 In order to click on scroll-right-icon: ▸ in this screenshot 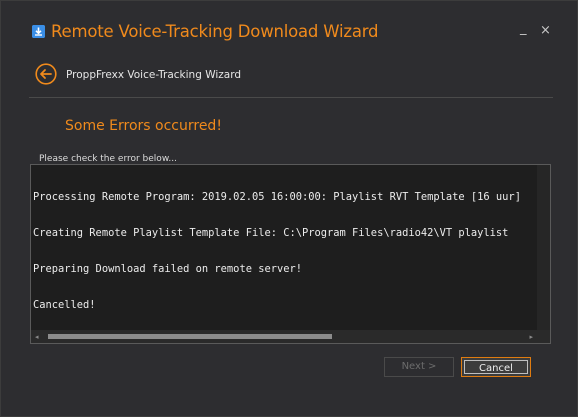, I will do `click(531, 337)`.